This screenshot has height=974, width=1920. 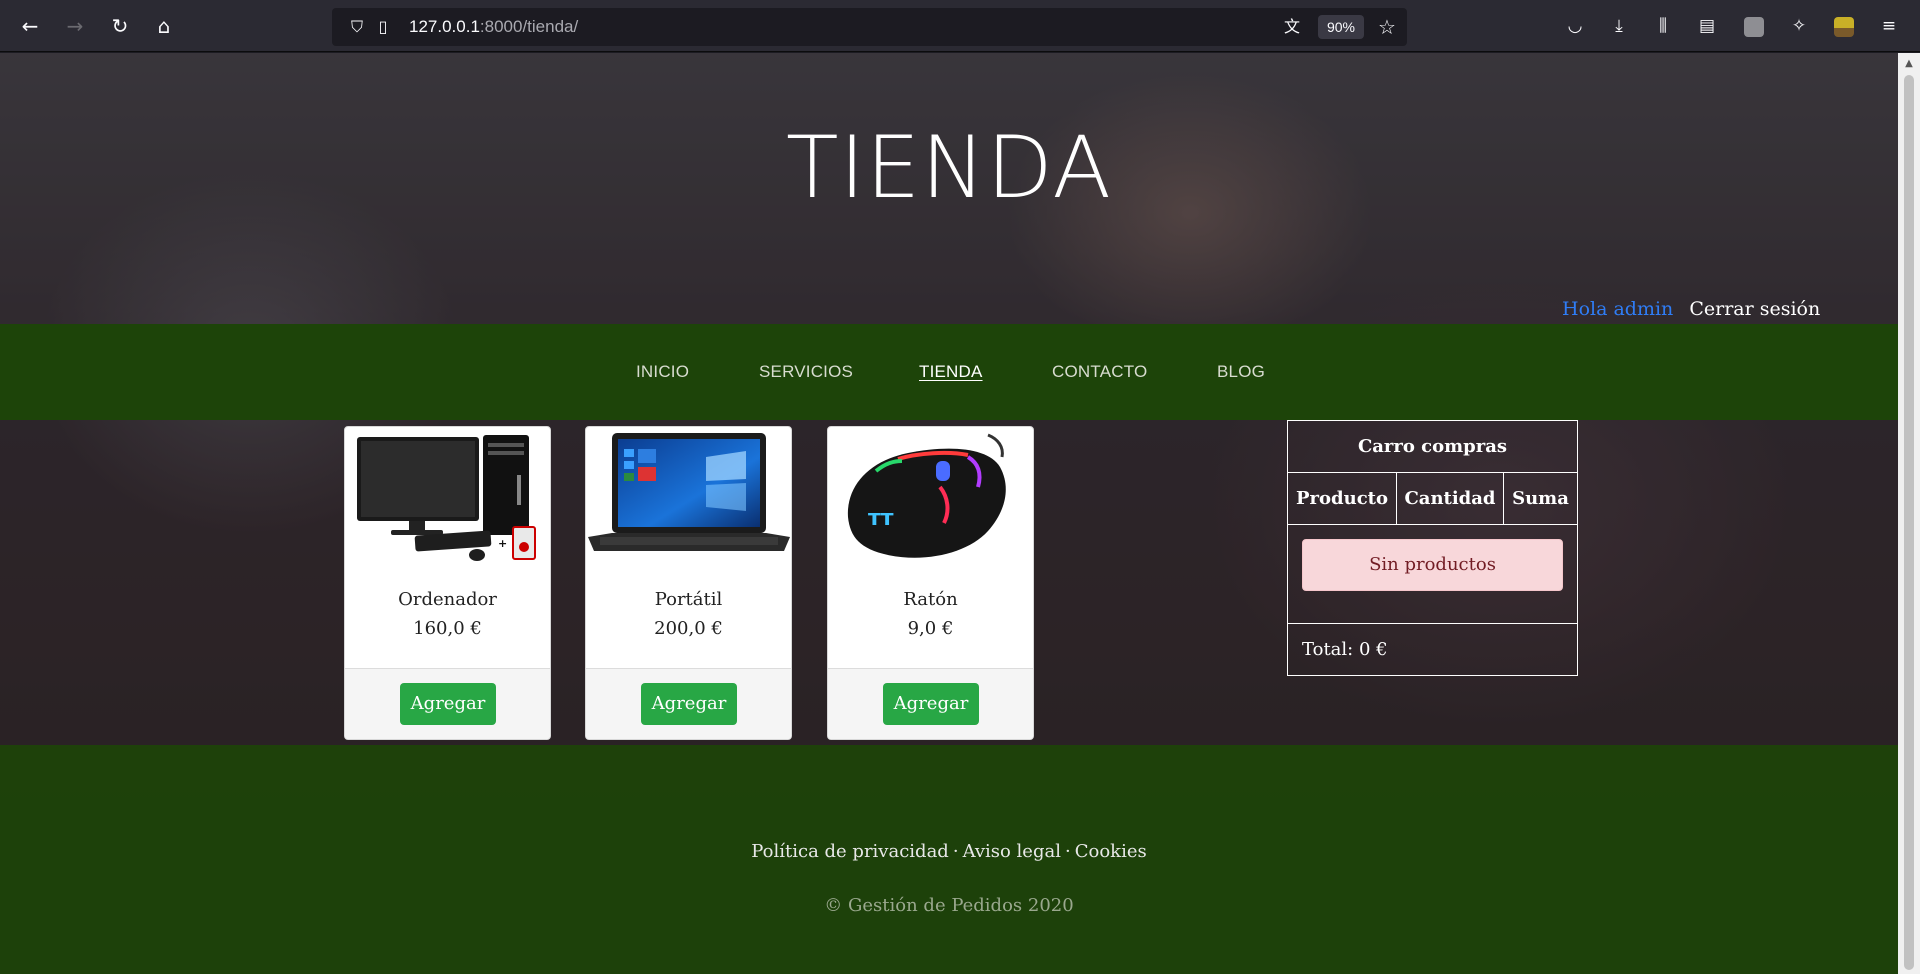 I want to click on page-title: TIENDA, so click(x=949, y=168).